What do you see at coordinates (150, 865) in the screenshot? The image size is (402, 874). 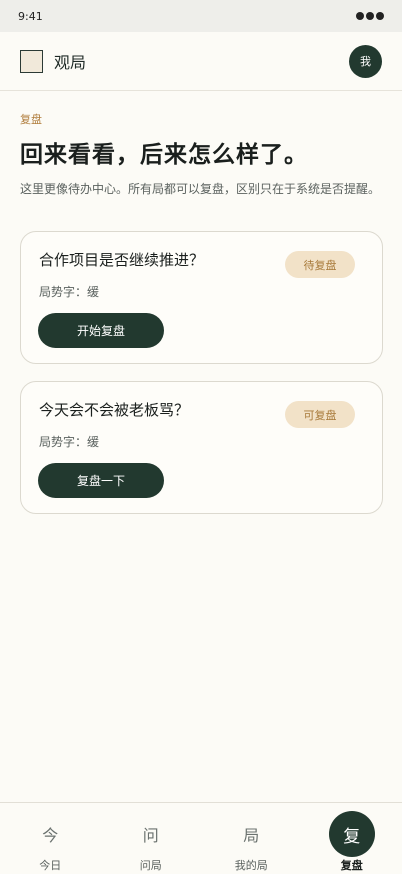 I see `tab-label: 问局` at bounding box center [150, 865].